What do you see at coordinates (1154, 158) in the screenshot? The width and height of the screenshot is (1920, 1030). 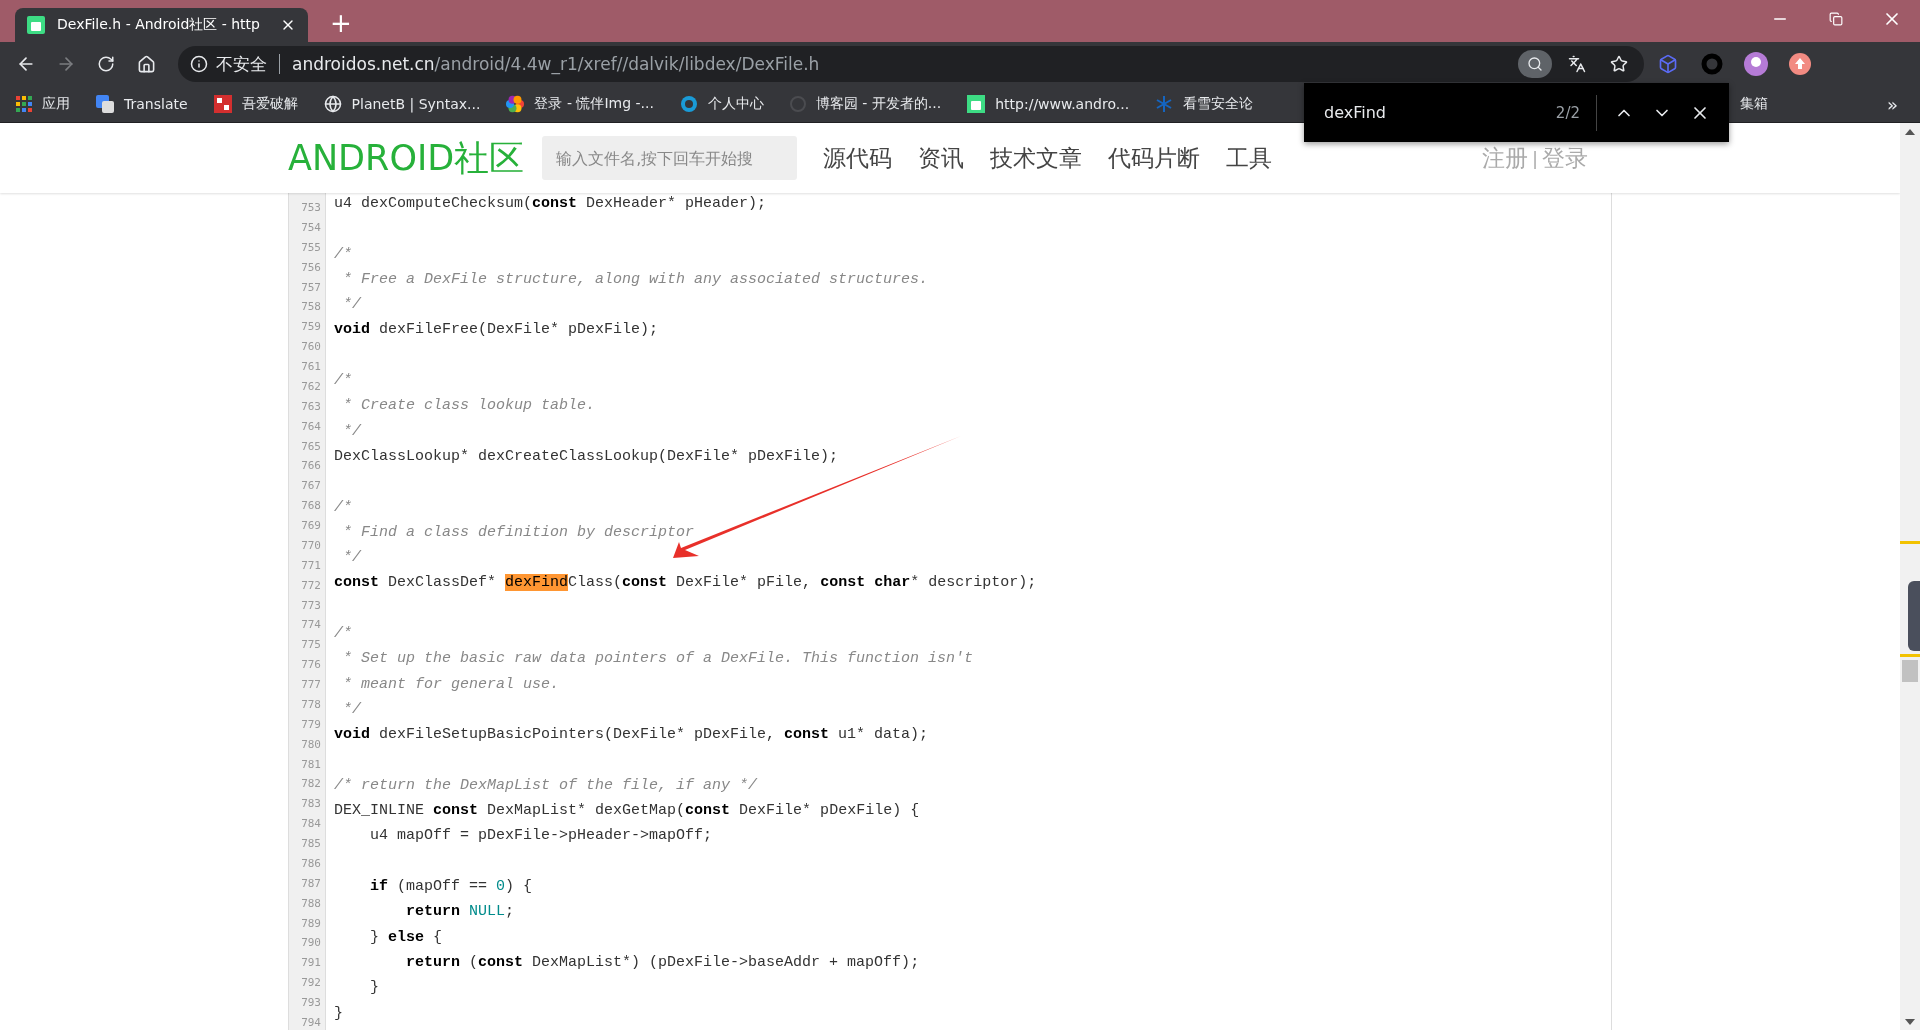 I see `nav-link: 代码片断` at bounding box center [1154, 158].